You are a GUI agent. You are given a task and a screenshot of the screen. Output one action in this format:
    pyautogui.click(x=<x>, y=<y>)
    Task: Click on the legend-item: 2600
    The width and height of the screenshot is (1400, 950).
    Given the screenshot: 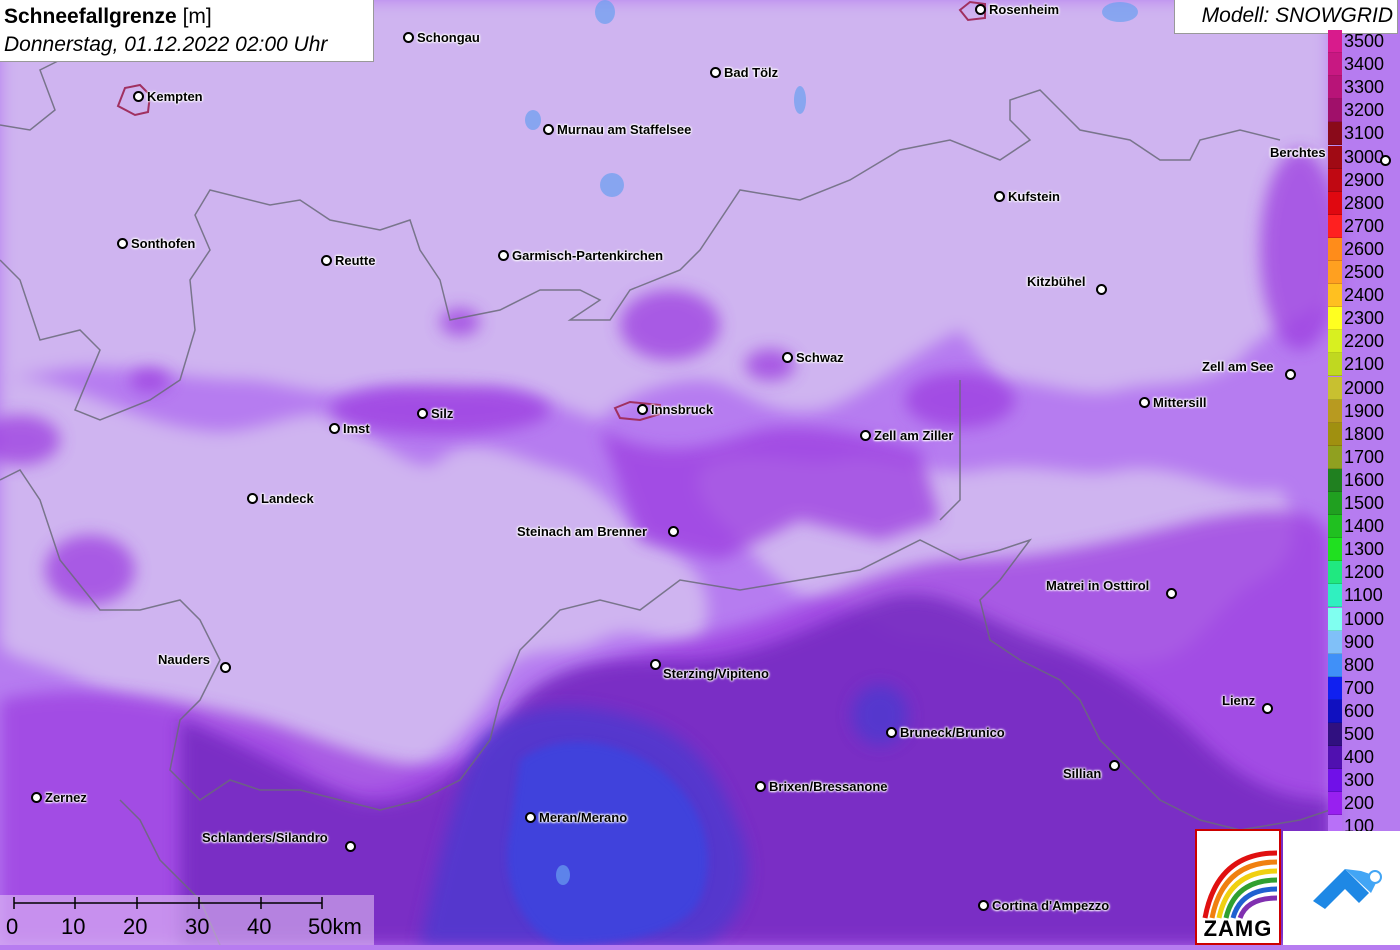 What is the action you would take?
    pyautogui.click(x=1364, y=249)
    